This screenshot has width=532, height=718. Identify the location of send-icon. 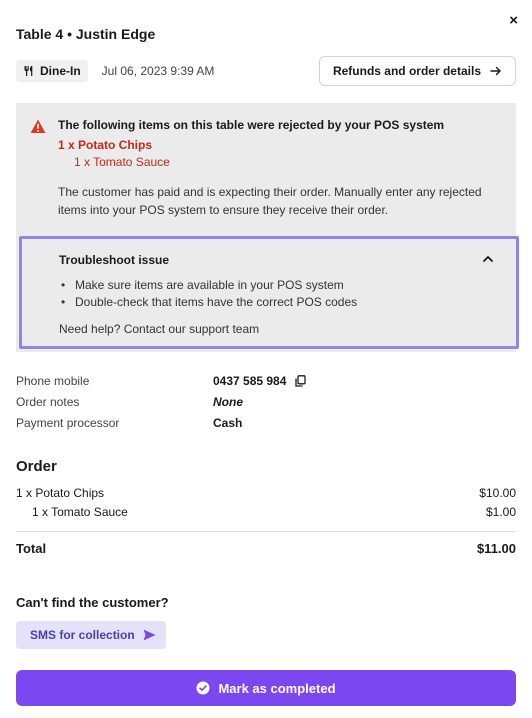
(149, 635).